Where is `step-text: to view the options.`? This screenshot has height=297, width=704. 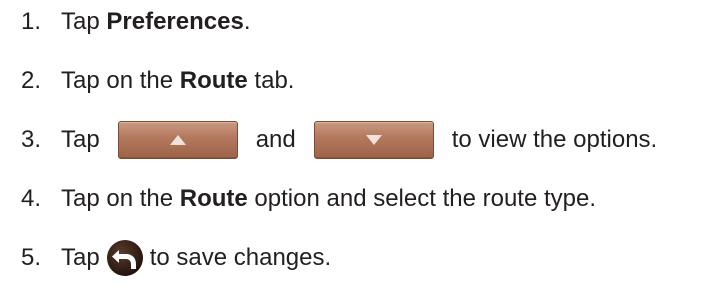 step-text: to view the options. is located at coordinates (554, 139).